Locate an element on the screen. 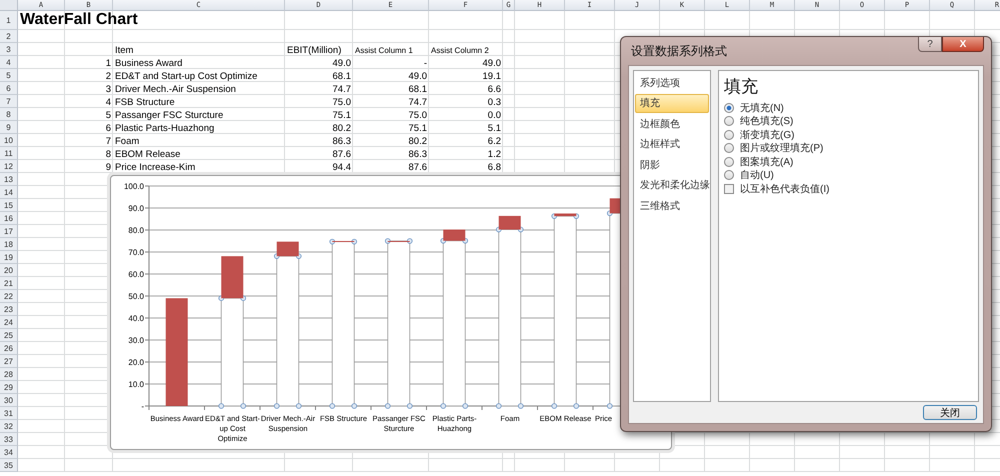 The height and width of the screenshot is (476, 1000). ebit-value: 68.1 is located at coordinates (341, 76).